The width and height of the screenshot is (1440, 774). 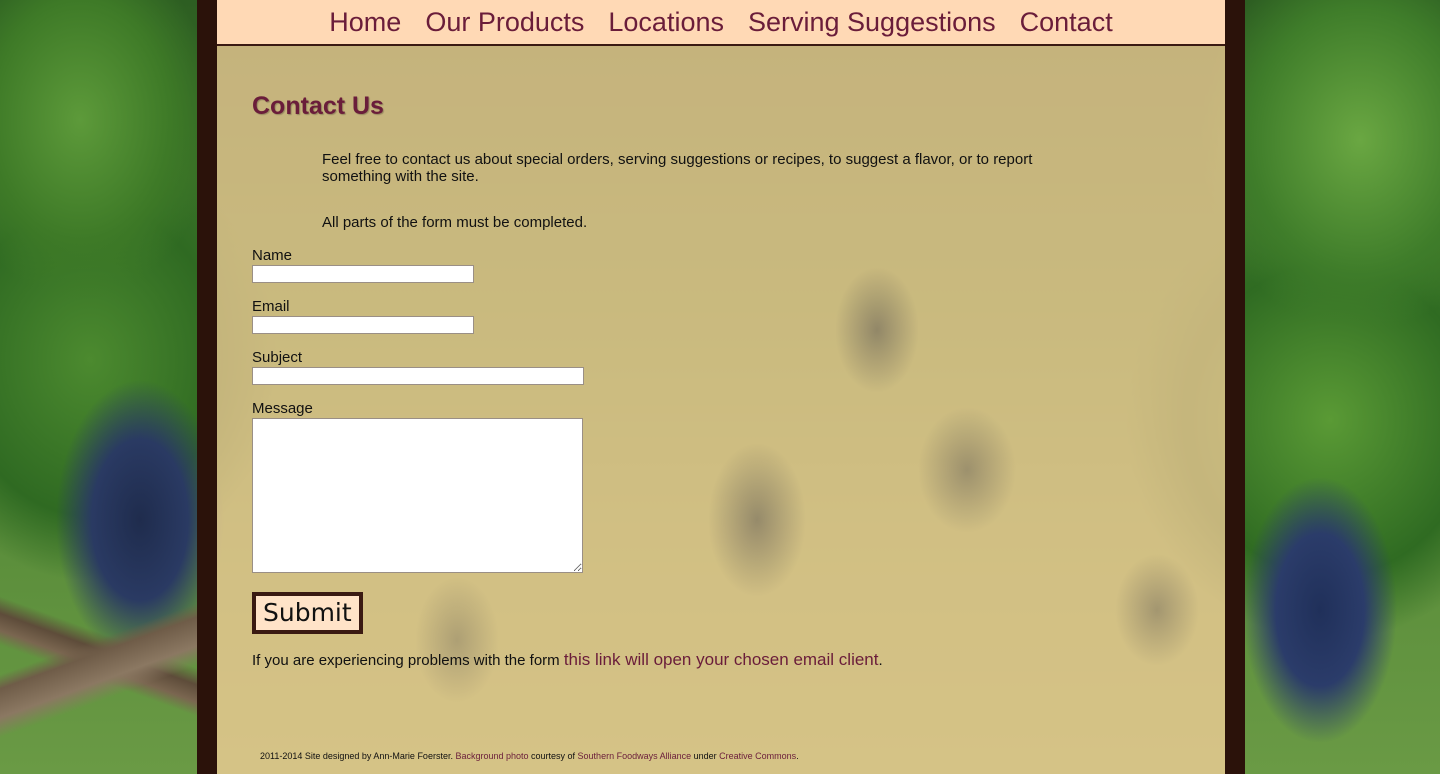 I want to click on name-label: Name, so click(x=272, y=255).